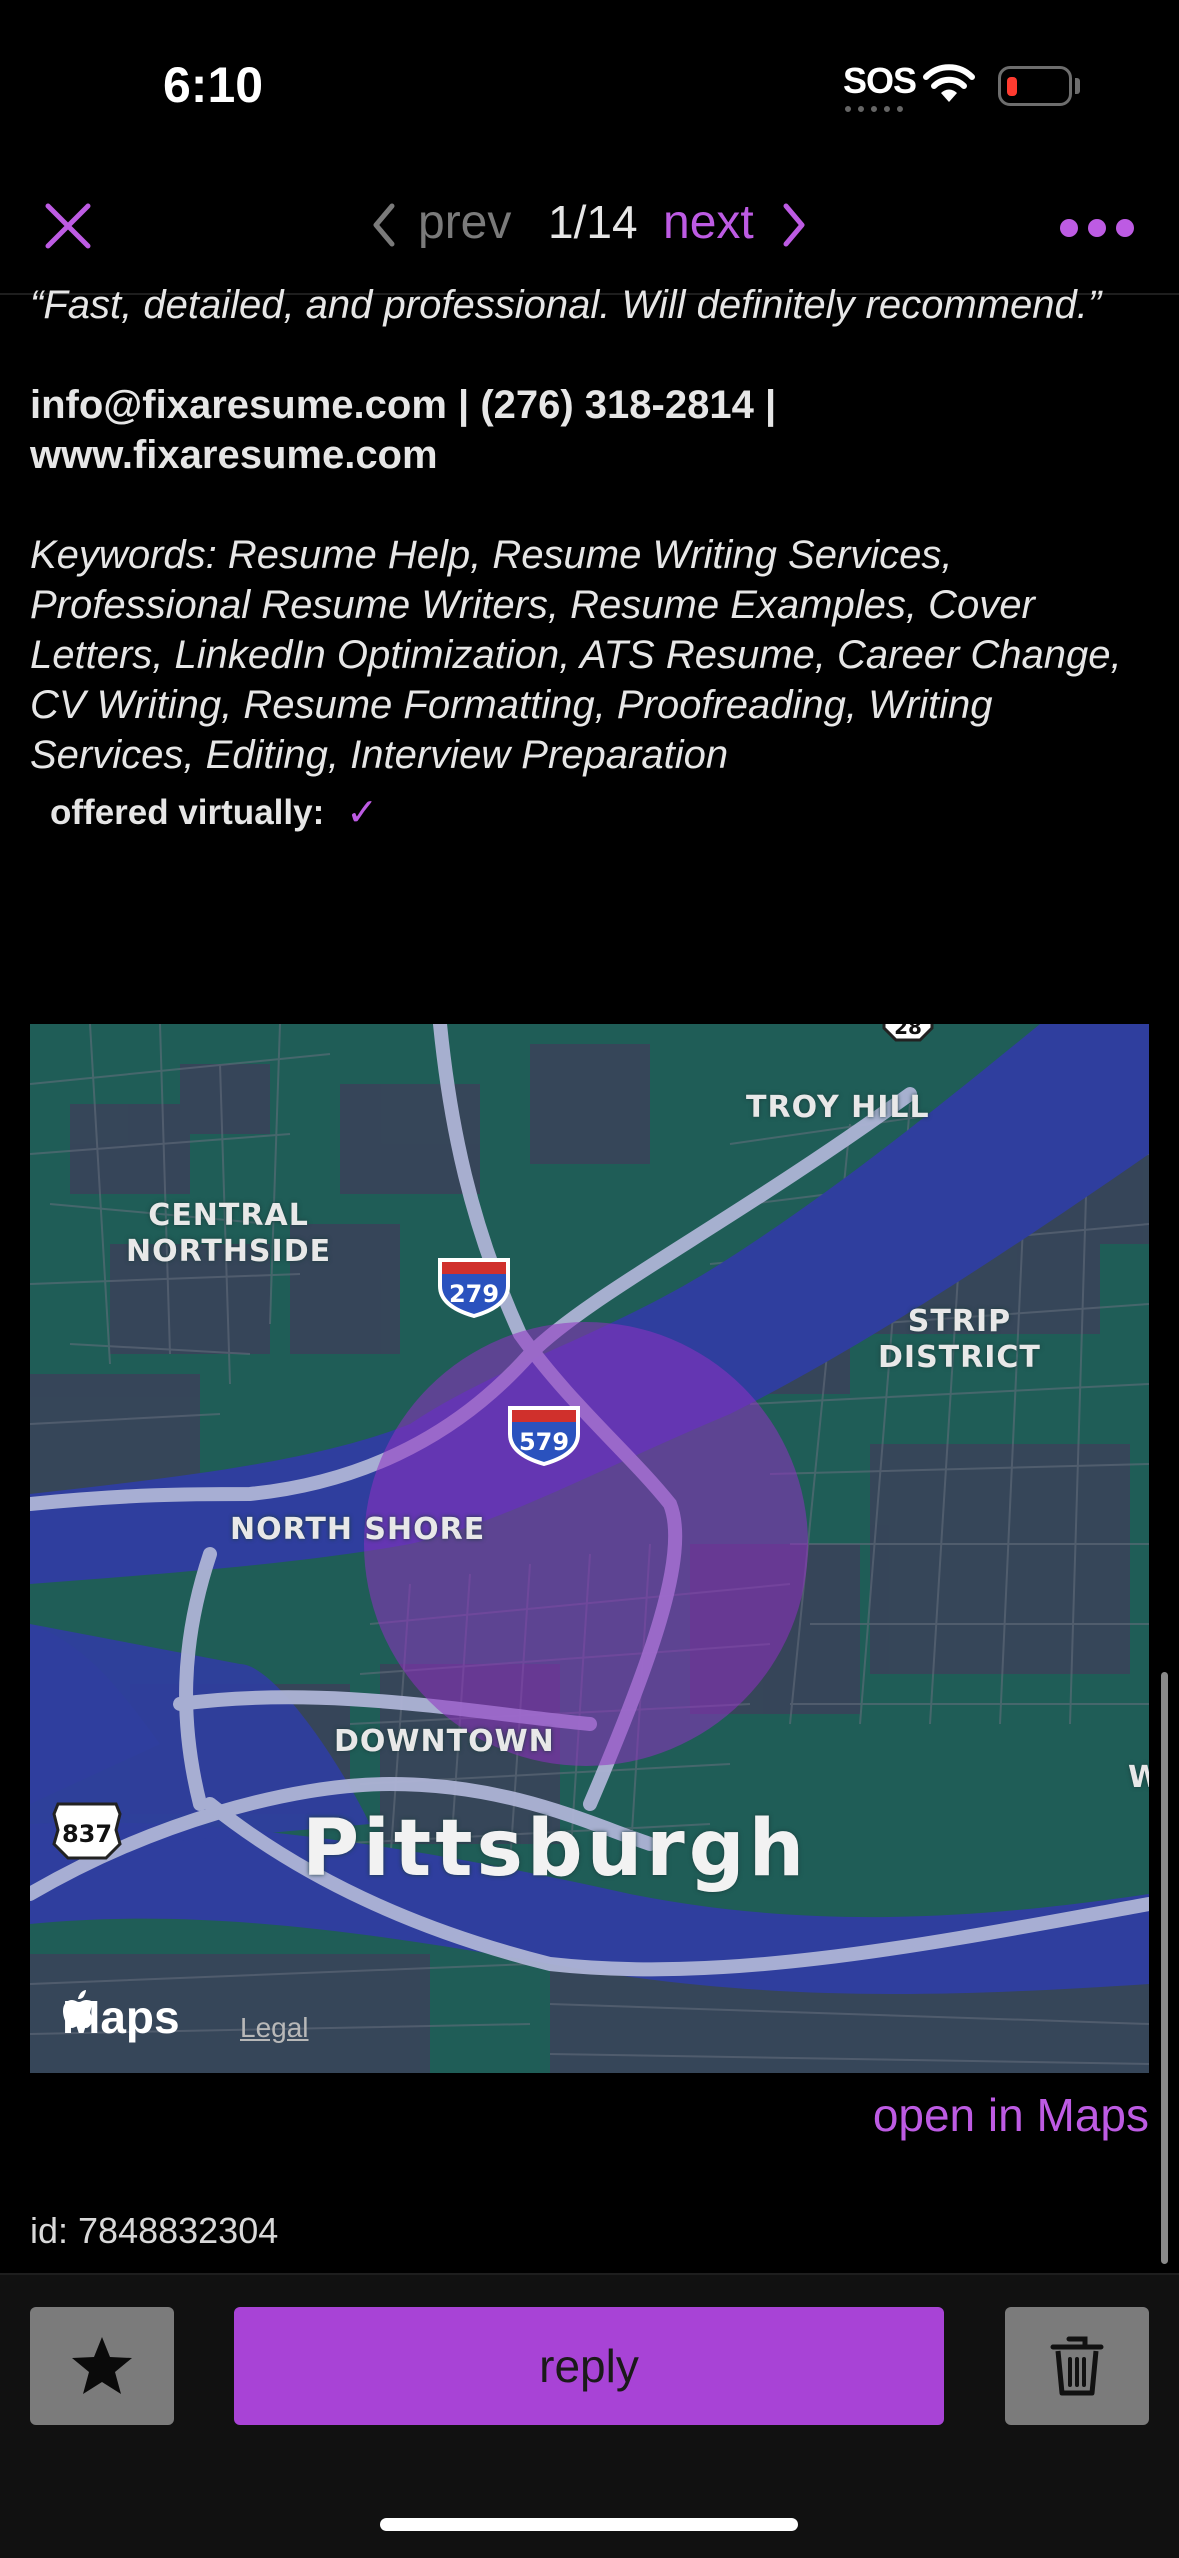 This screenshot has height=2558, width=1179. I want to click on battery-icon, so click(1035, 86).